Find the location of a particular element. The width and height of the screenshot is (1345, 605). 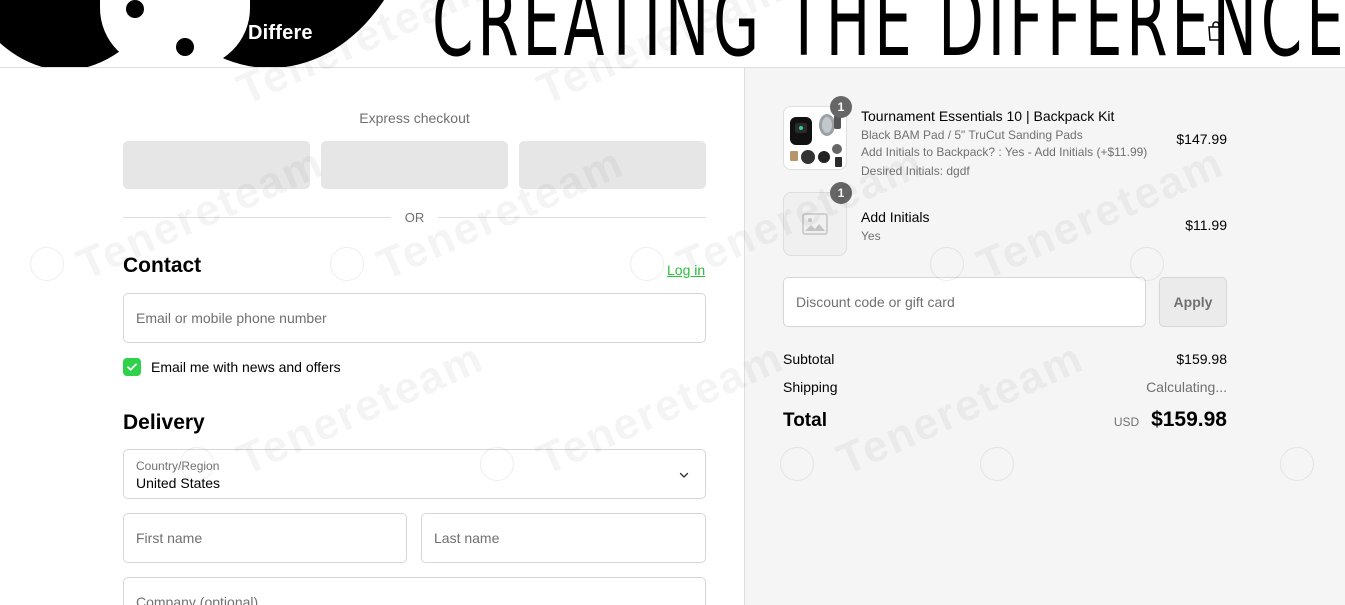

item-price: $147.99 is located at coordinates (1201, 139).